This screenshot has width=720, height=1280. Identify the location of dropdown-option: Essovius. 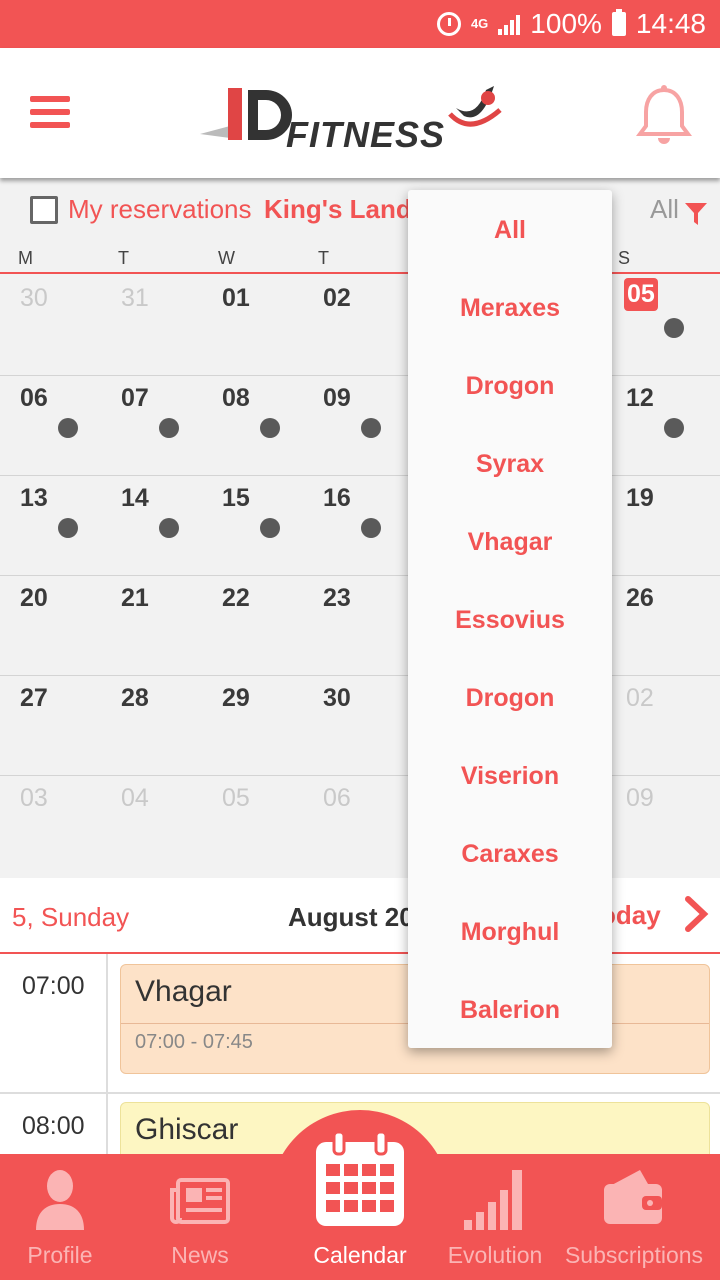
(510, 620).